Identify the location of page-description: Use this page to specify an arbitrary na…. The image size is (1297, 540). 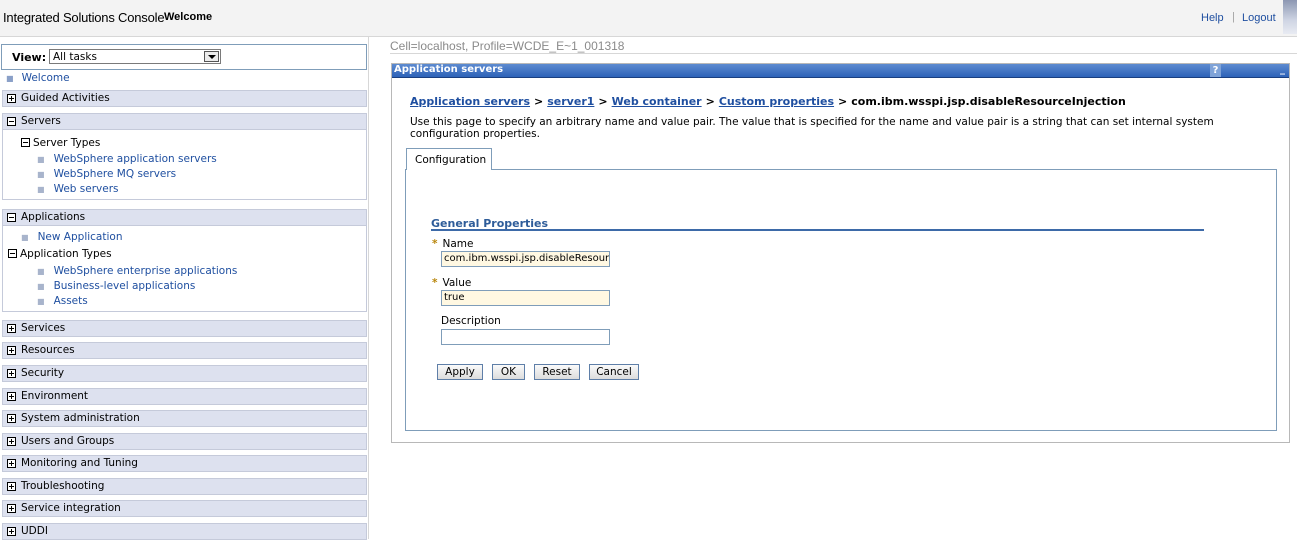
(812, 128).